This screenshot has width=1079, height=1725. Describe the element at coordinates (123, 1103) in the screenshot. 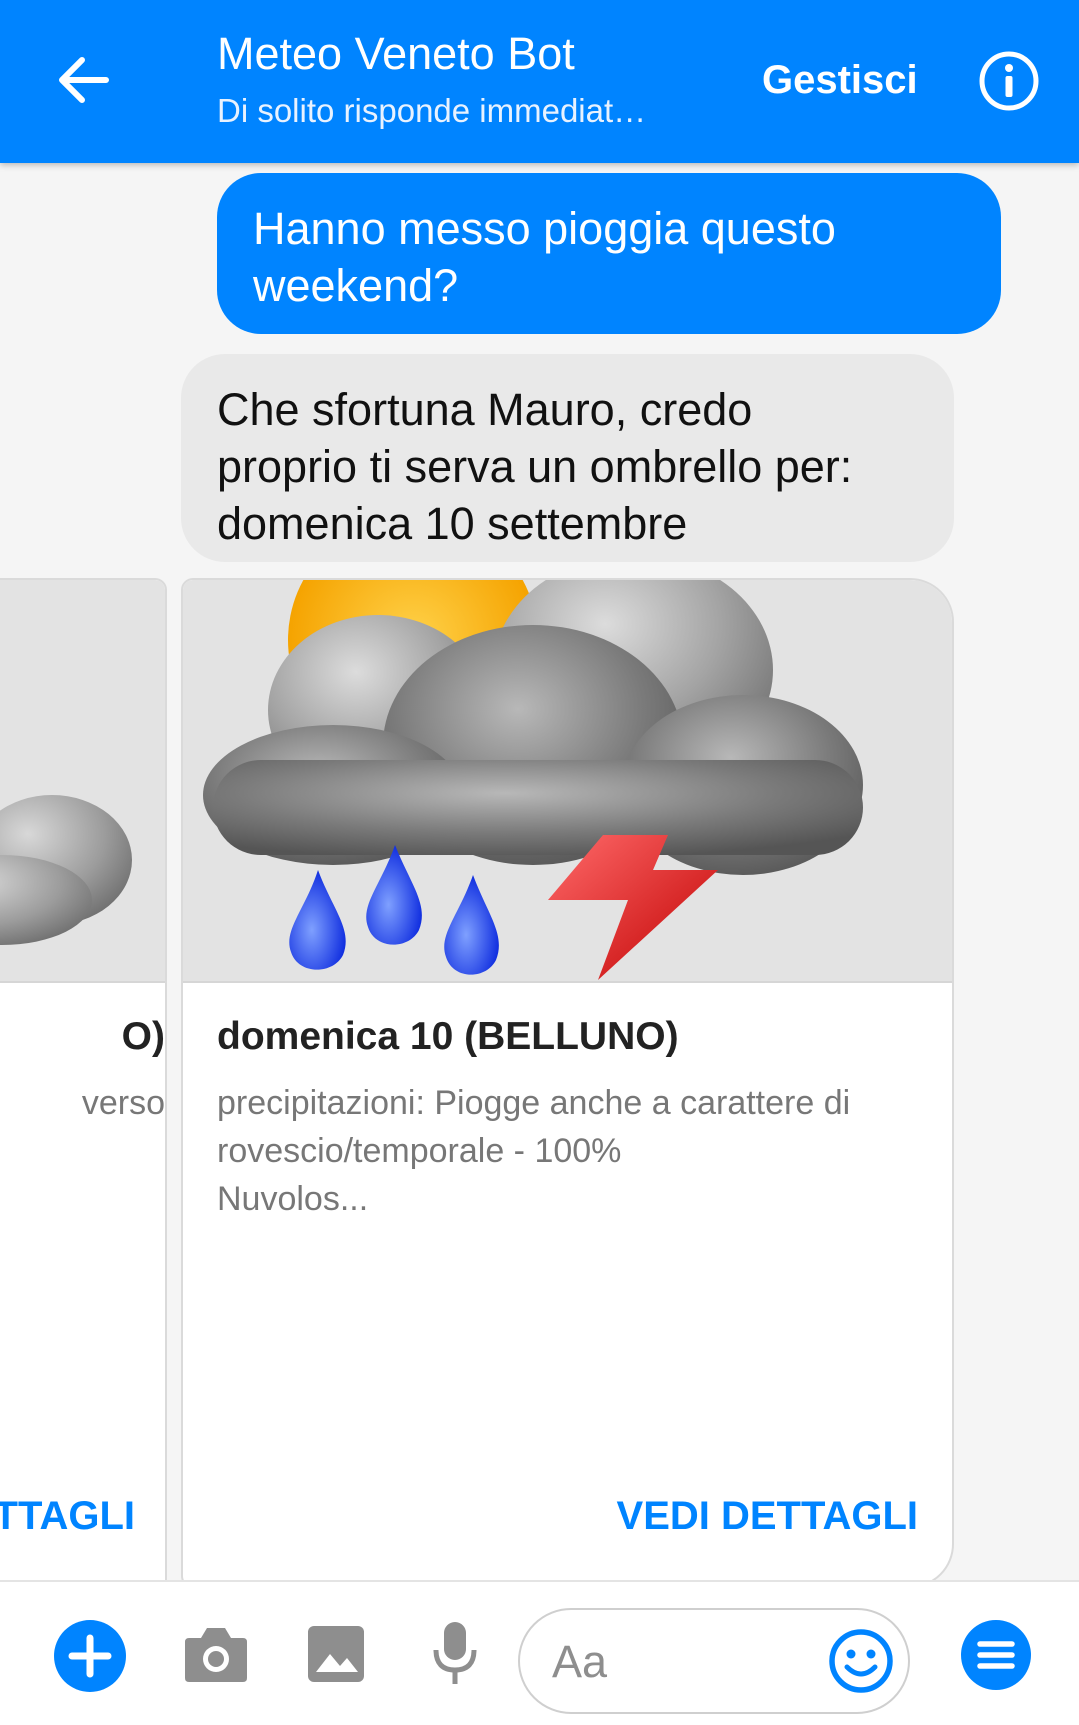

I see `card-description: verso` at that location.